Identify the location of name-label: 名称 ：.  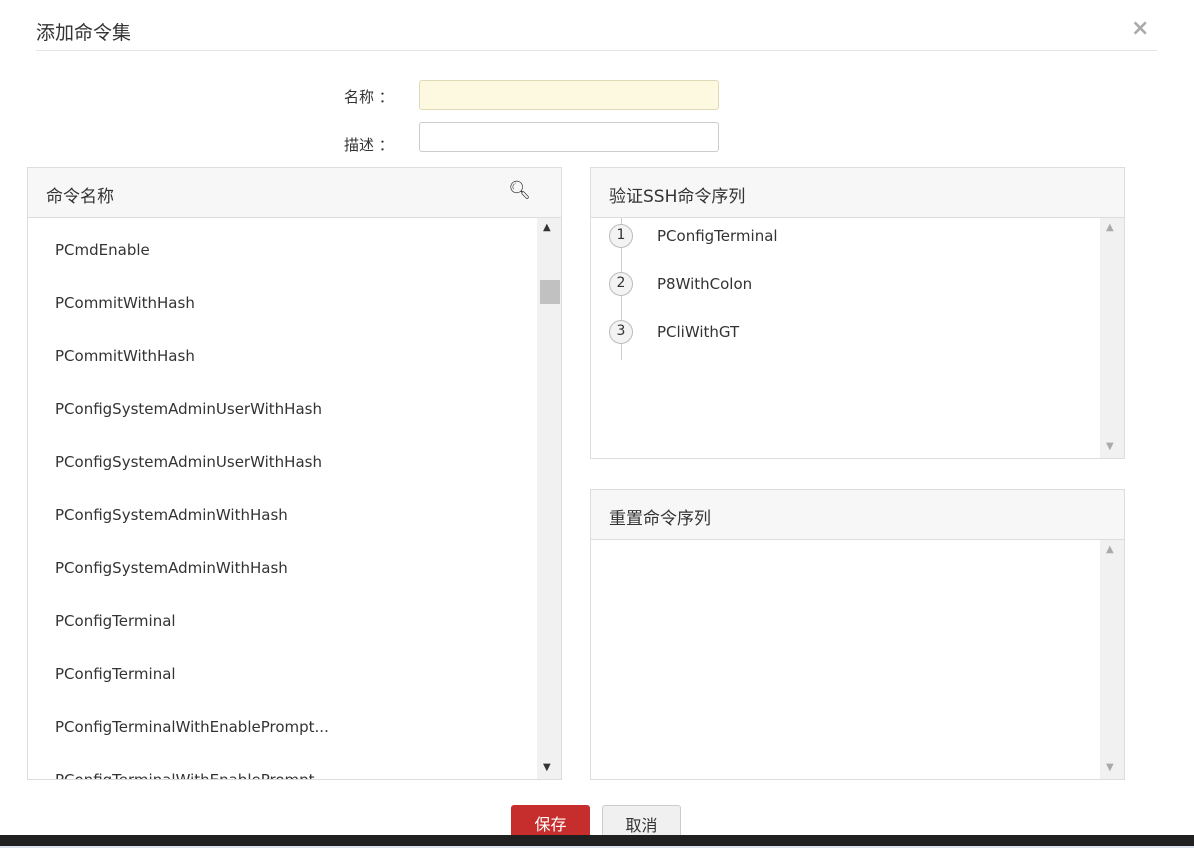
(369, 97).